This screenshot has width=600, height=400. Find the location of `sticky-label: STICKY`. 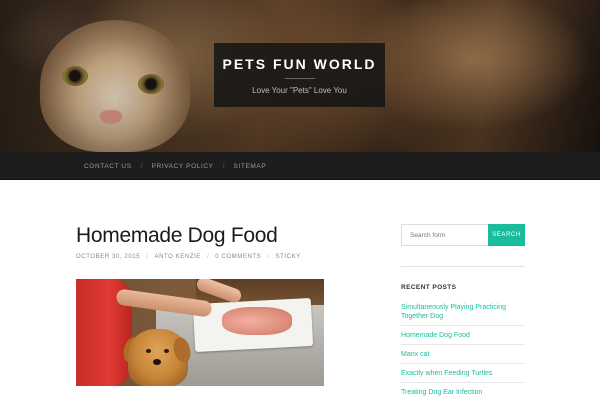

sticky-label: STICKY is located at coordinates (288, 257).